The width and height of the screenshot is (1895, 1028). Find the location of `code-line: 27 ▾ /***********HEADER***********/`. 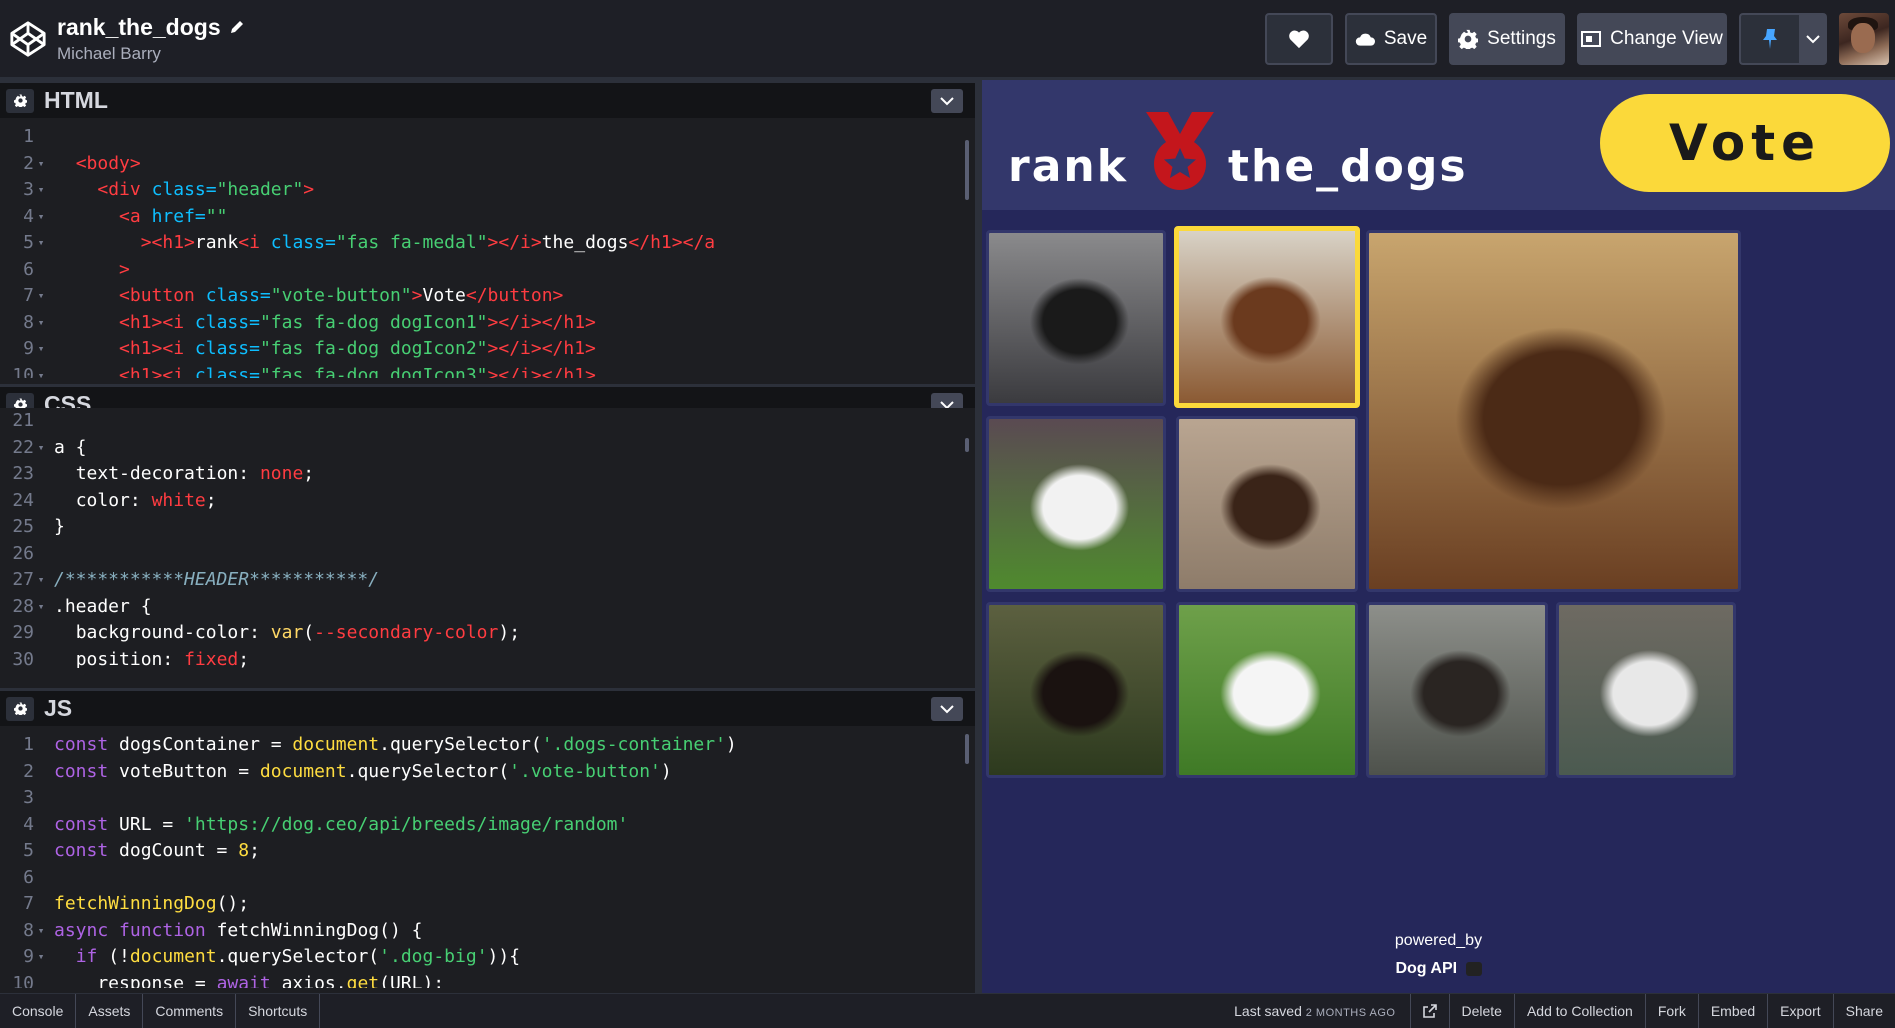

code-line: 27 ▾ /***********HEADER***********/ is located at coordinates (487, 580).